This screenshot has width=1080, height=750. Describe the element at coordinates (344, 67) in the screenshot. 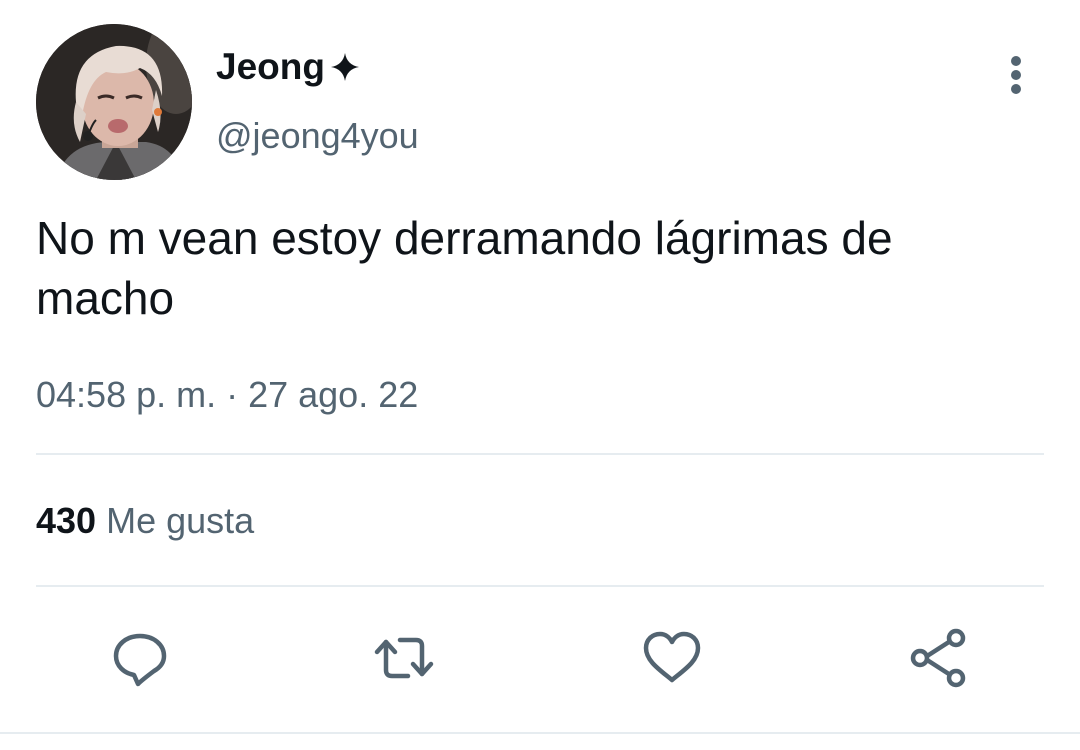

I see `four-point-star-icon` at that location.